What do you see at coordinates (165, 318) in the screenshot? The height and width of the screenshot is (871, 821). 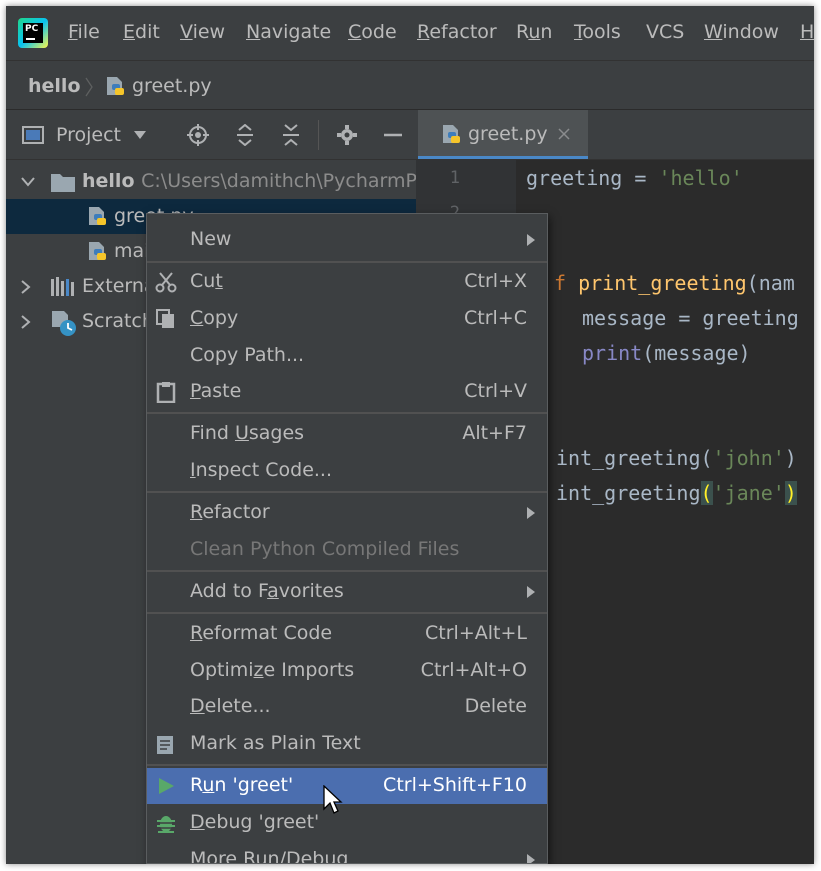 I see `copy-icon` at bounding box center [165, 318].